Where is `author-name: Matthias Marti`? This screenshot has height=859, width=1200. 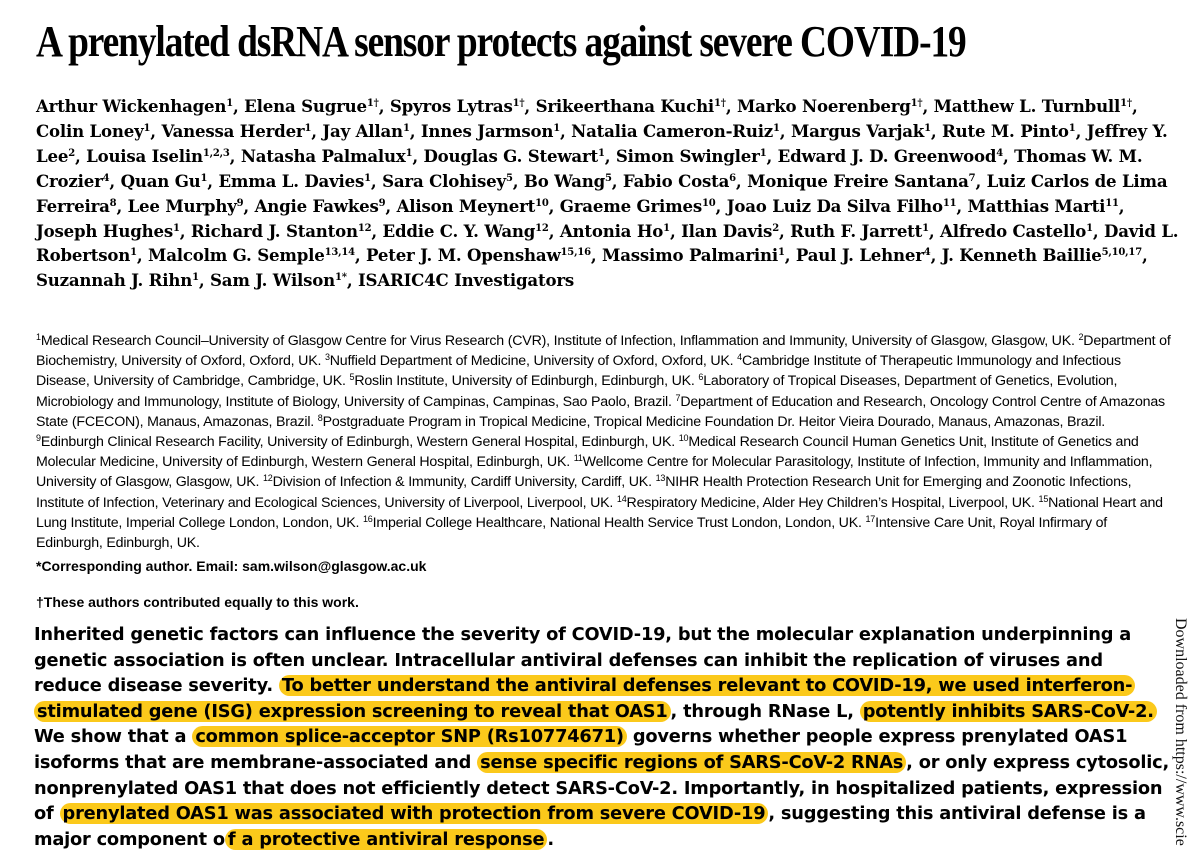 author-name: Matthias Marti is located at coordinates (1036, 205).